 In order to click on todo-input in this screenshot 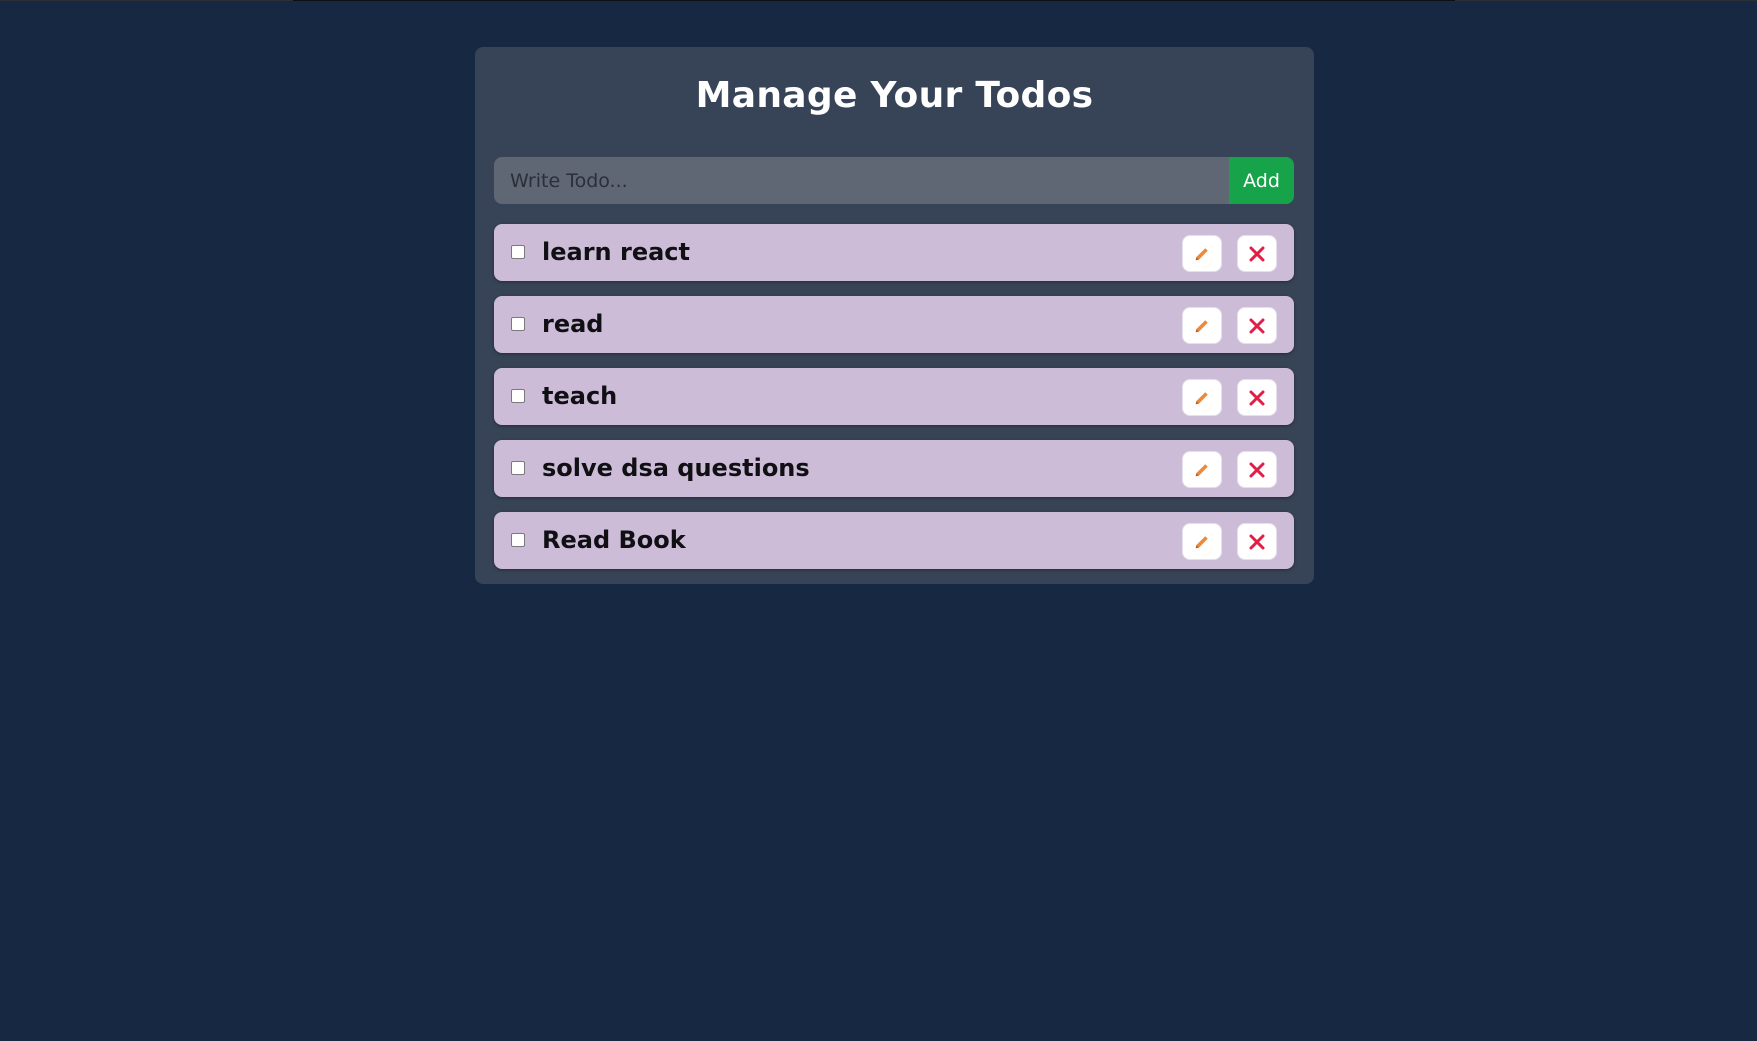, I will do `click(861, 180)`.